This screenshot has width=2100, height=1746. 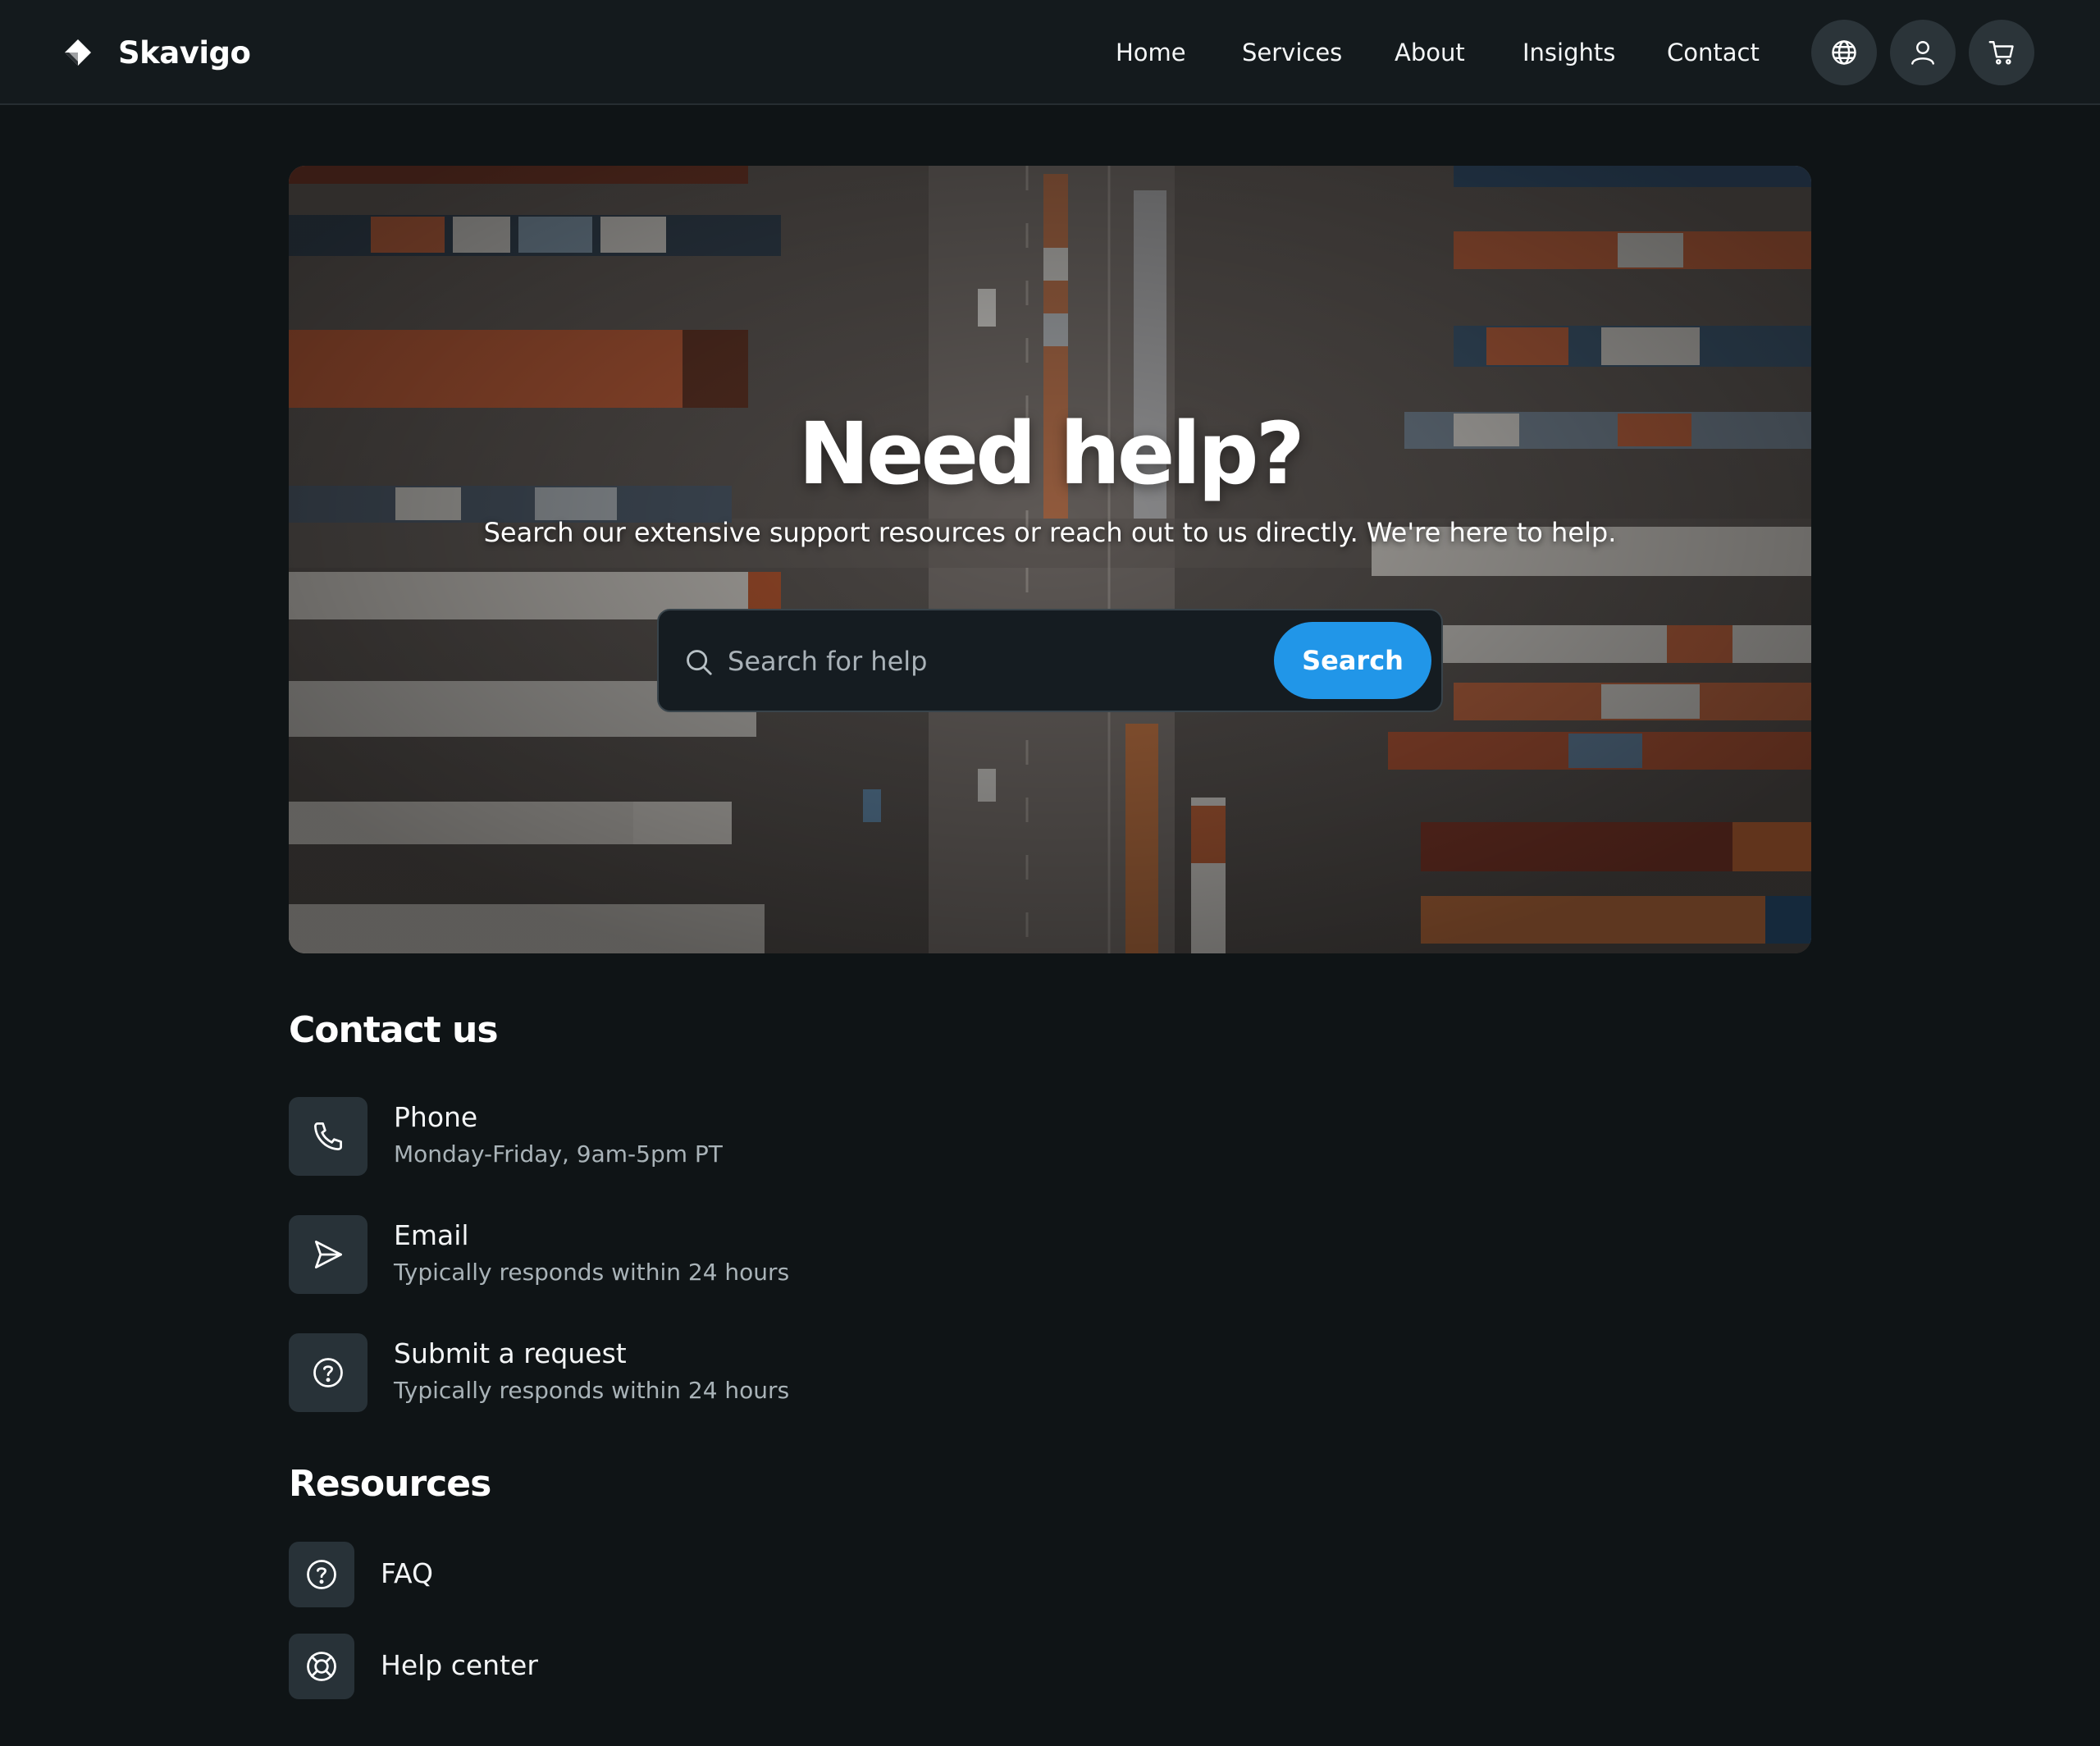 I want to click on nav-link-about: About, so click(x=1430, y=53).